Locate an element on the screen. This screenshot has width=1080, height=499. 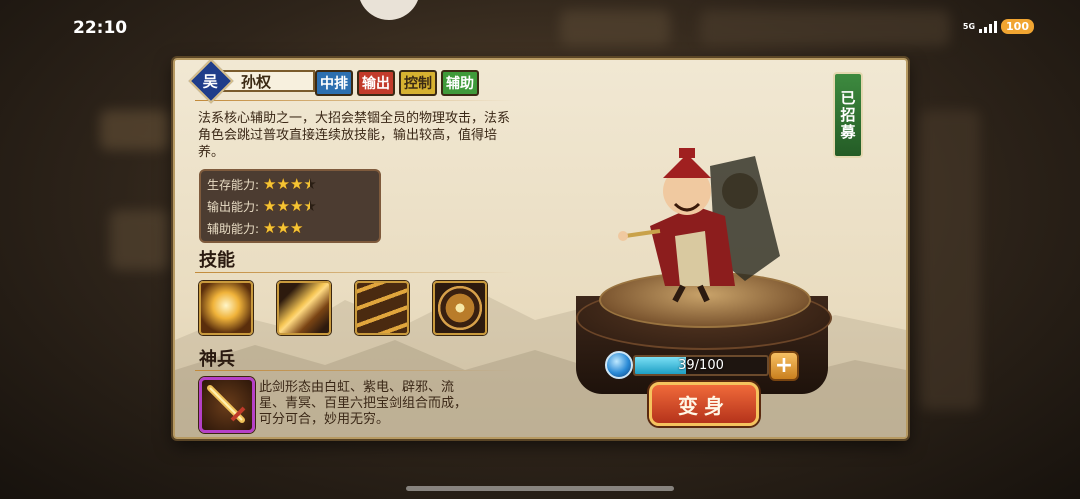
battery-badge: 100 is located at coordinates (1017, 26).